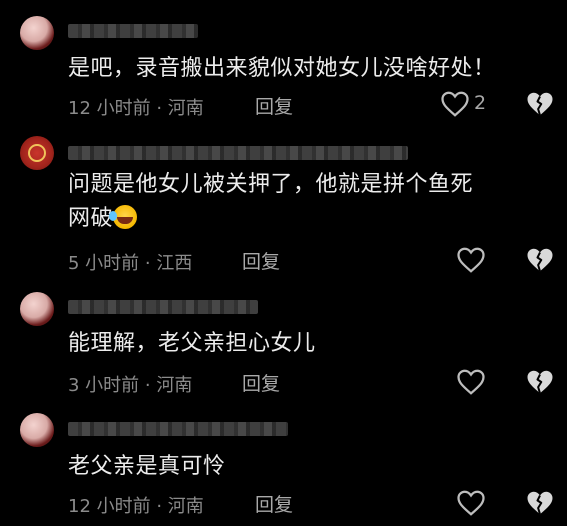  I want to click on comment-meta: 5 小时前 · 江西, so click(130, 263).